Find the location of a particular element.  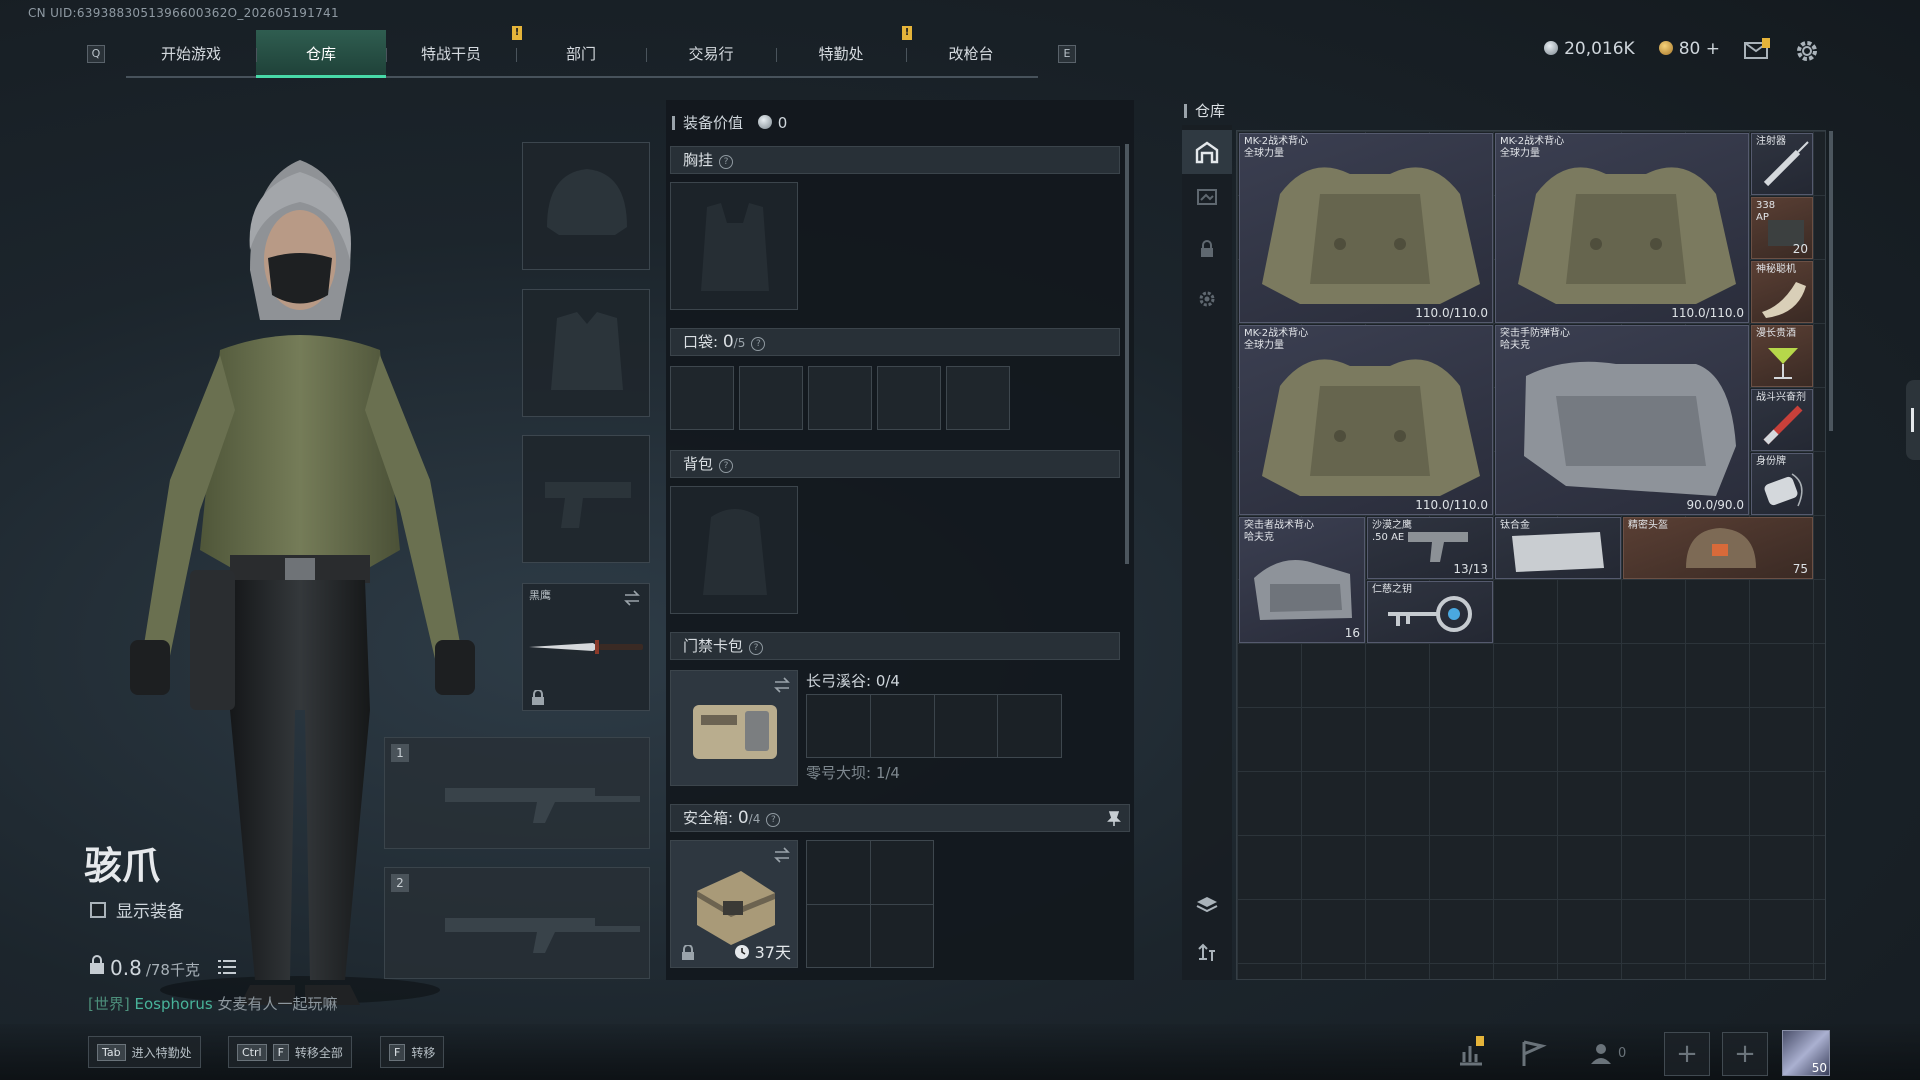

chest-rig-header: 胸挂? is located at coordinates (895, 160).